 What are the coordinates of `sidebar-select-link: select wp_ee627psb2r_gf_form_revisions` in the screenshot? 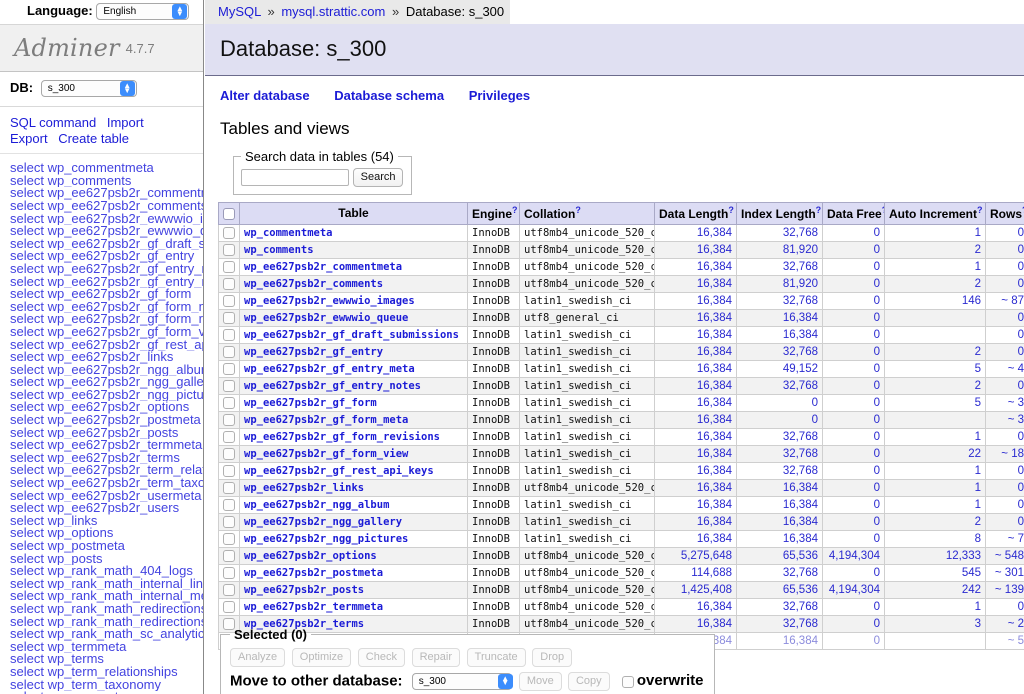 It's located at (106, 319).